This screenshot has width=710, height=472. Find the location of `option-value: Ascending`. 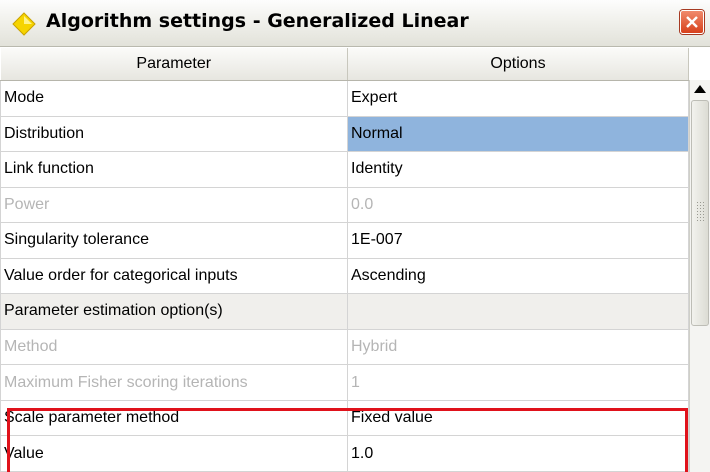

option-value: Ascending is located at coordinates (518, 276).